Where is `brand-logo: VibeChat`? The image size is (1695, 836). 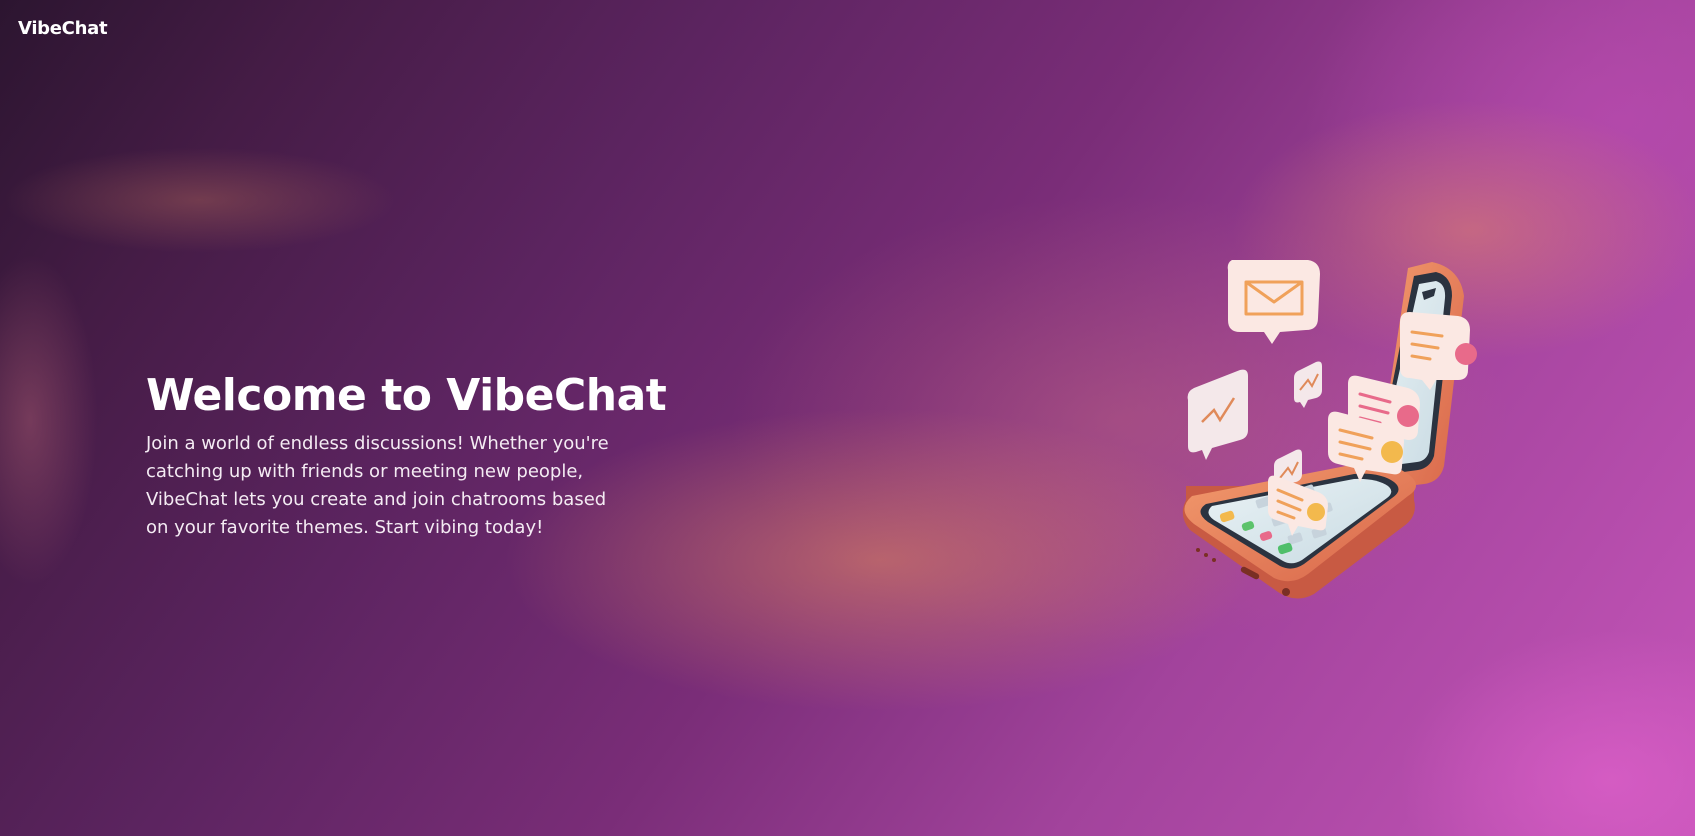 brand-logo: VibeChat is located at coordinates (63, 28).